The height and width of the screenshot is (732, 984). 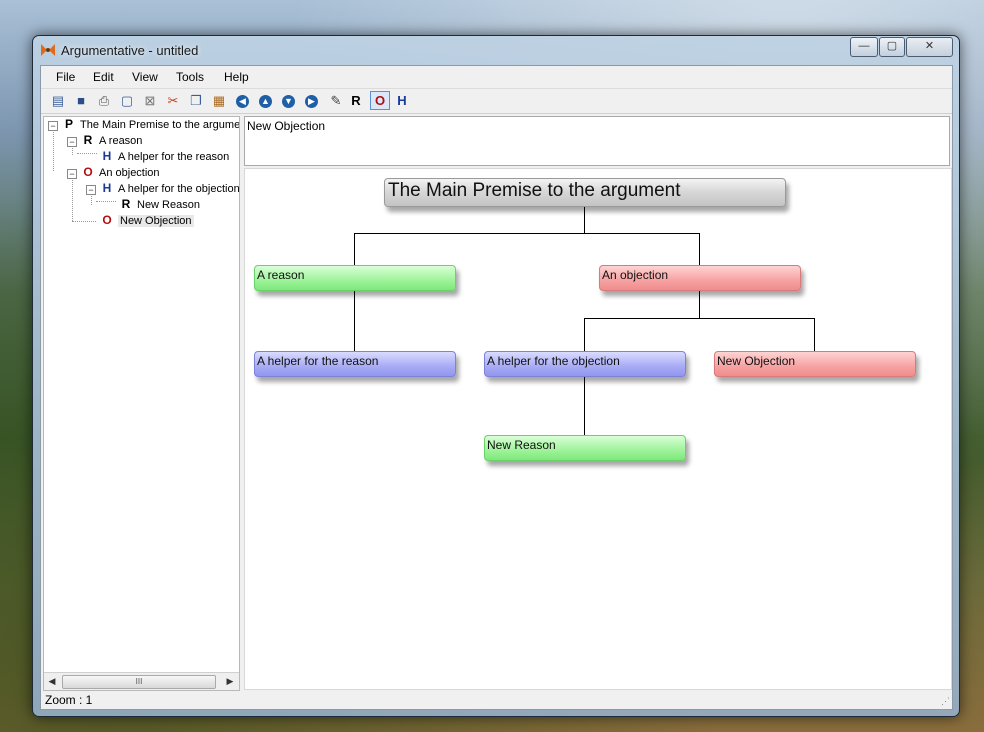 What do you see at coordinates (160, 125) in the screenshot?
I see `tree-item-label: The Main Premise to the argumer` at bounding box center [160, 125].